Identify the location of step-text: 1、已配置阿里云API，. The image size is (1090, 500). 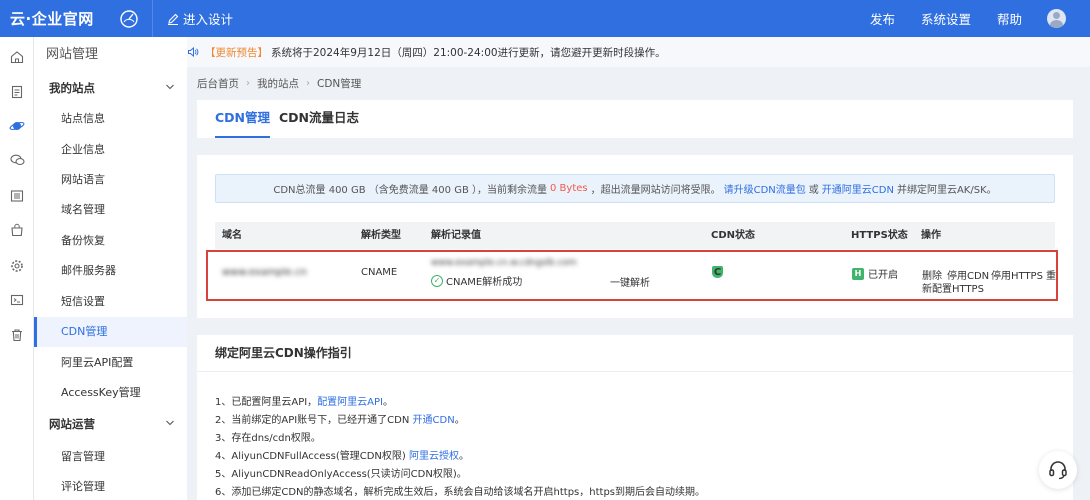
(266, 402).